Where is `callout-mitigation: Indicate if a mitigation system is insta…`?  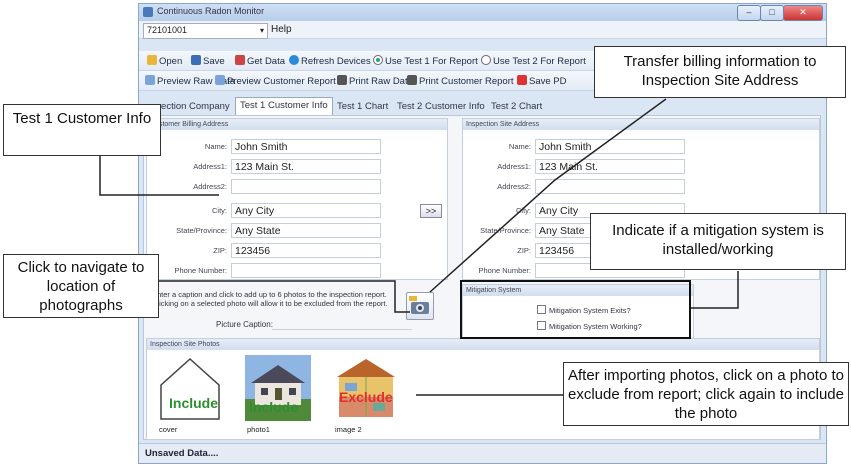
callout-mitigation: Indicate if a mitigation system is insta… is located at coordinates (718, 241).